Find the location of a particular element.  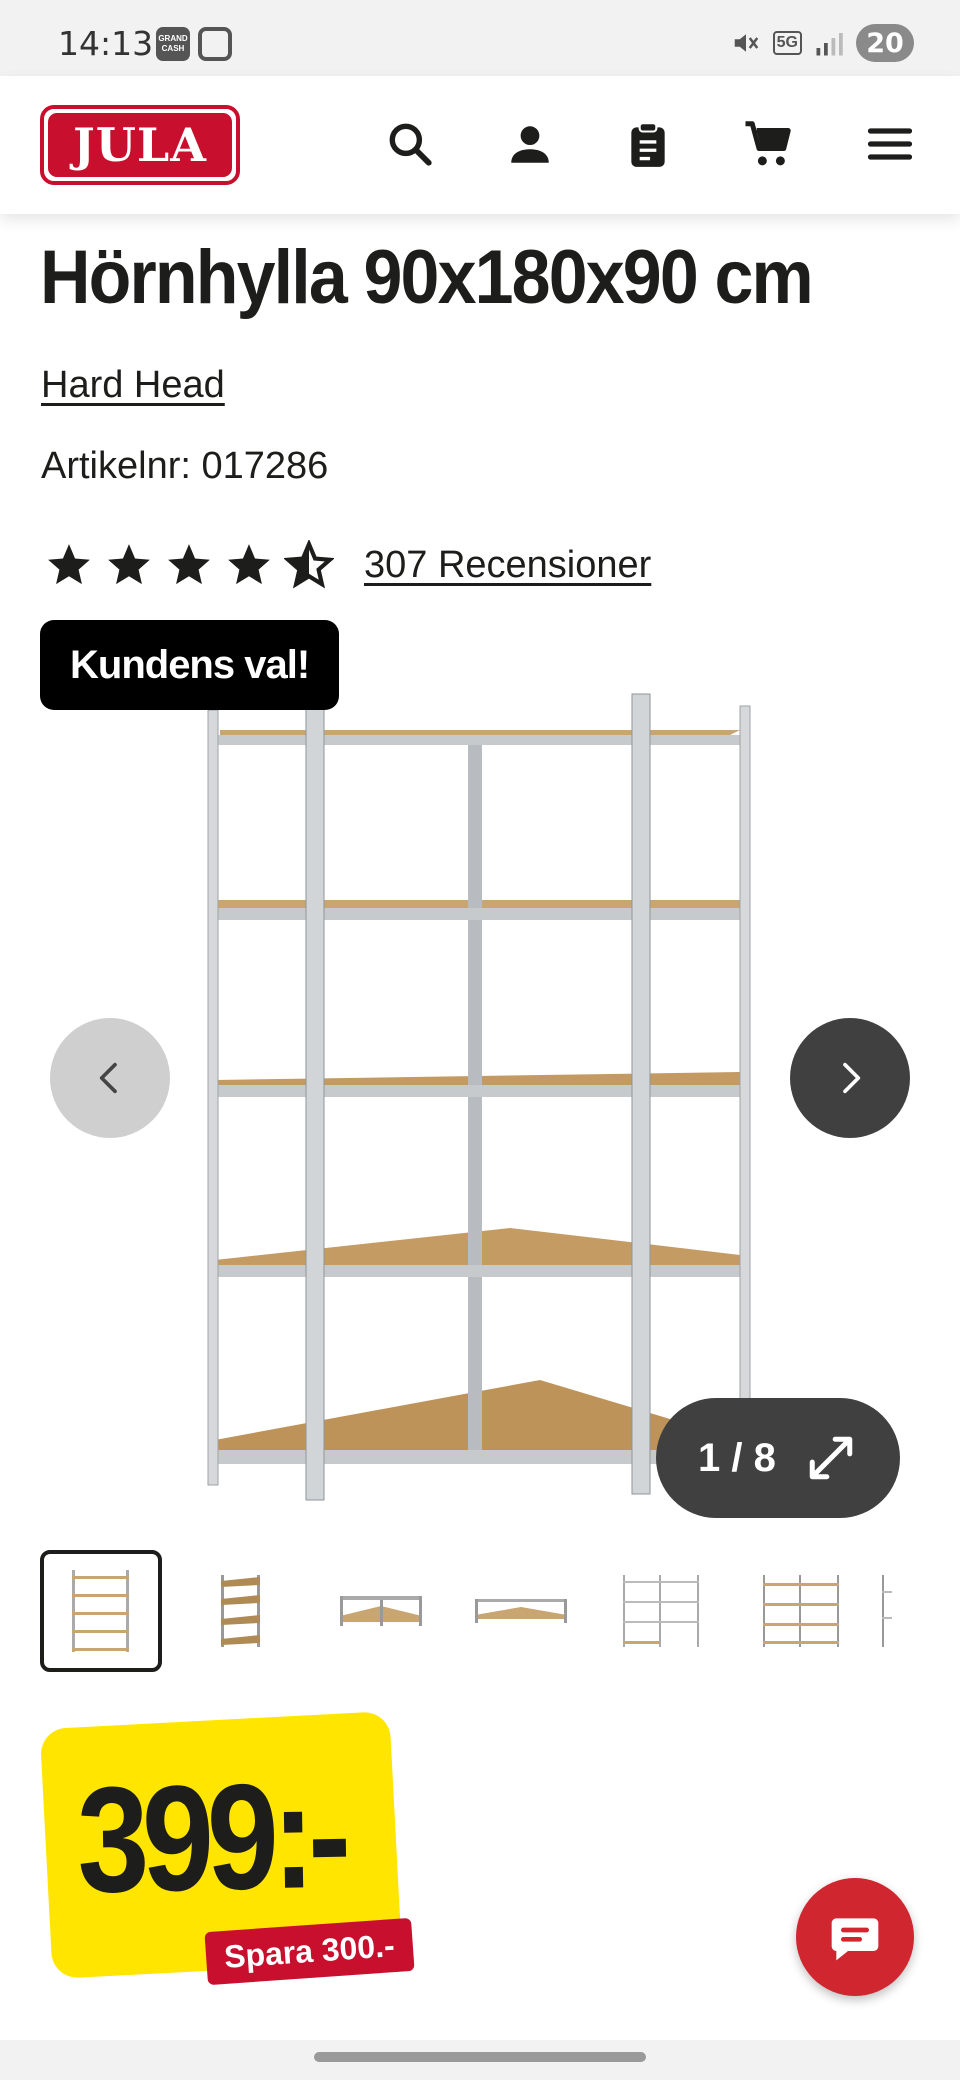

cart-icon is located at coordinates (768, 143).